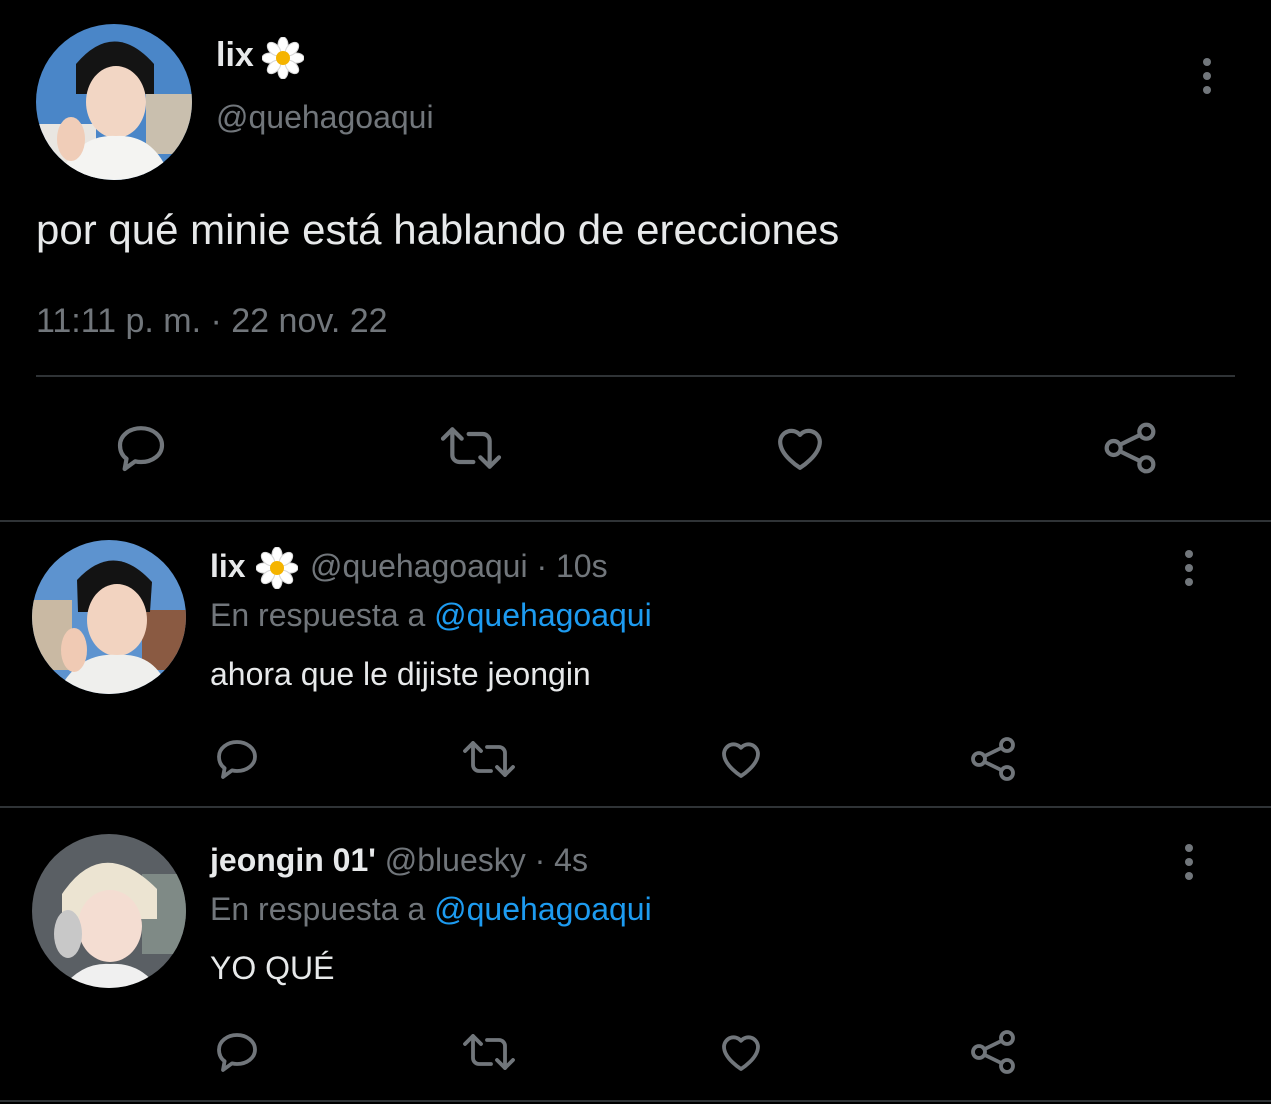 This screenshot has height=1104, width=1271. I want to click on tweet-text: ahora que le dijiste jeongin, so click(400, 674).